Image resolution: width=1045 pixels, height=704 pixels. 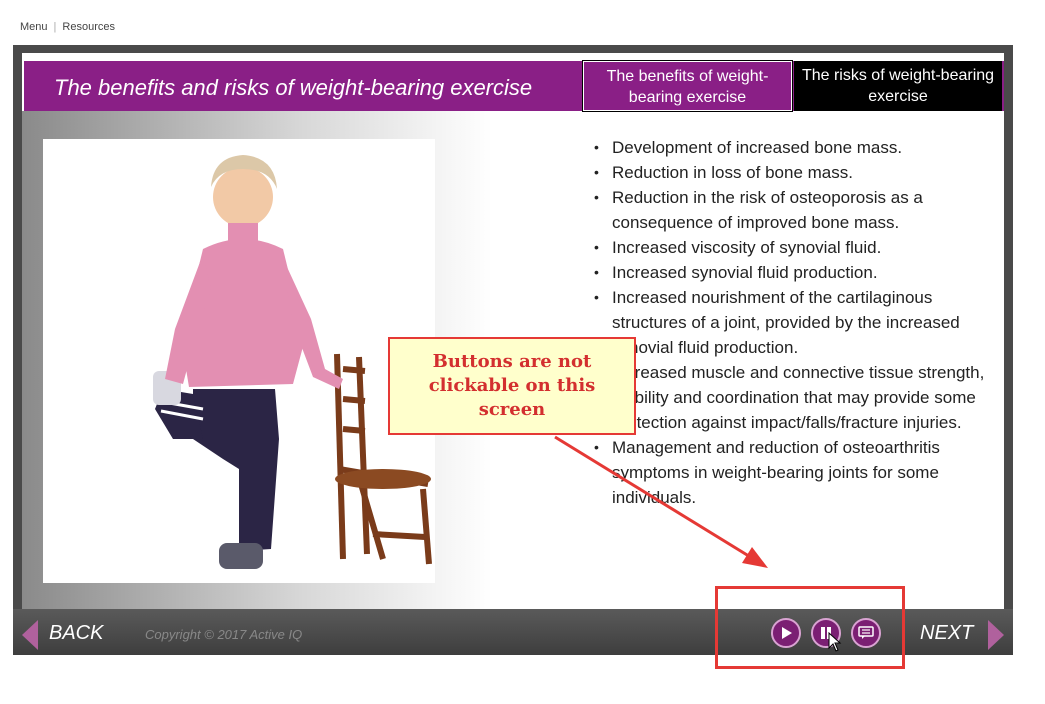 What do you see at coordinates (76, 633) in the screenshot?
I see `back-button: BACK` at bounding box center [76, 633].